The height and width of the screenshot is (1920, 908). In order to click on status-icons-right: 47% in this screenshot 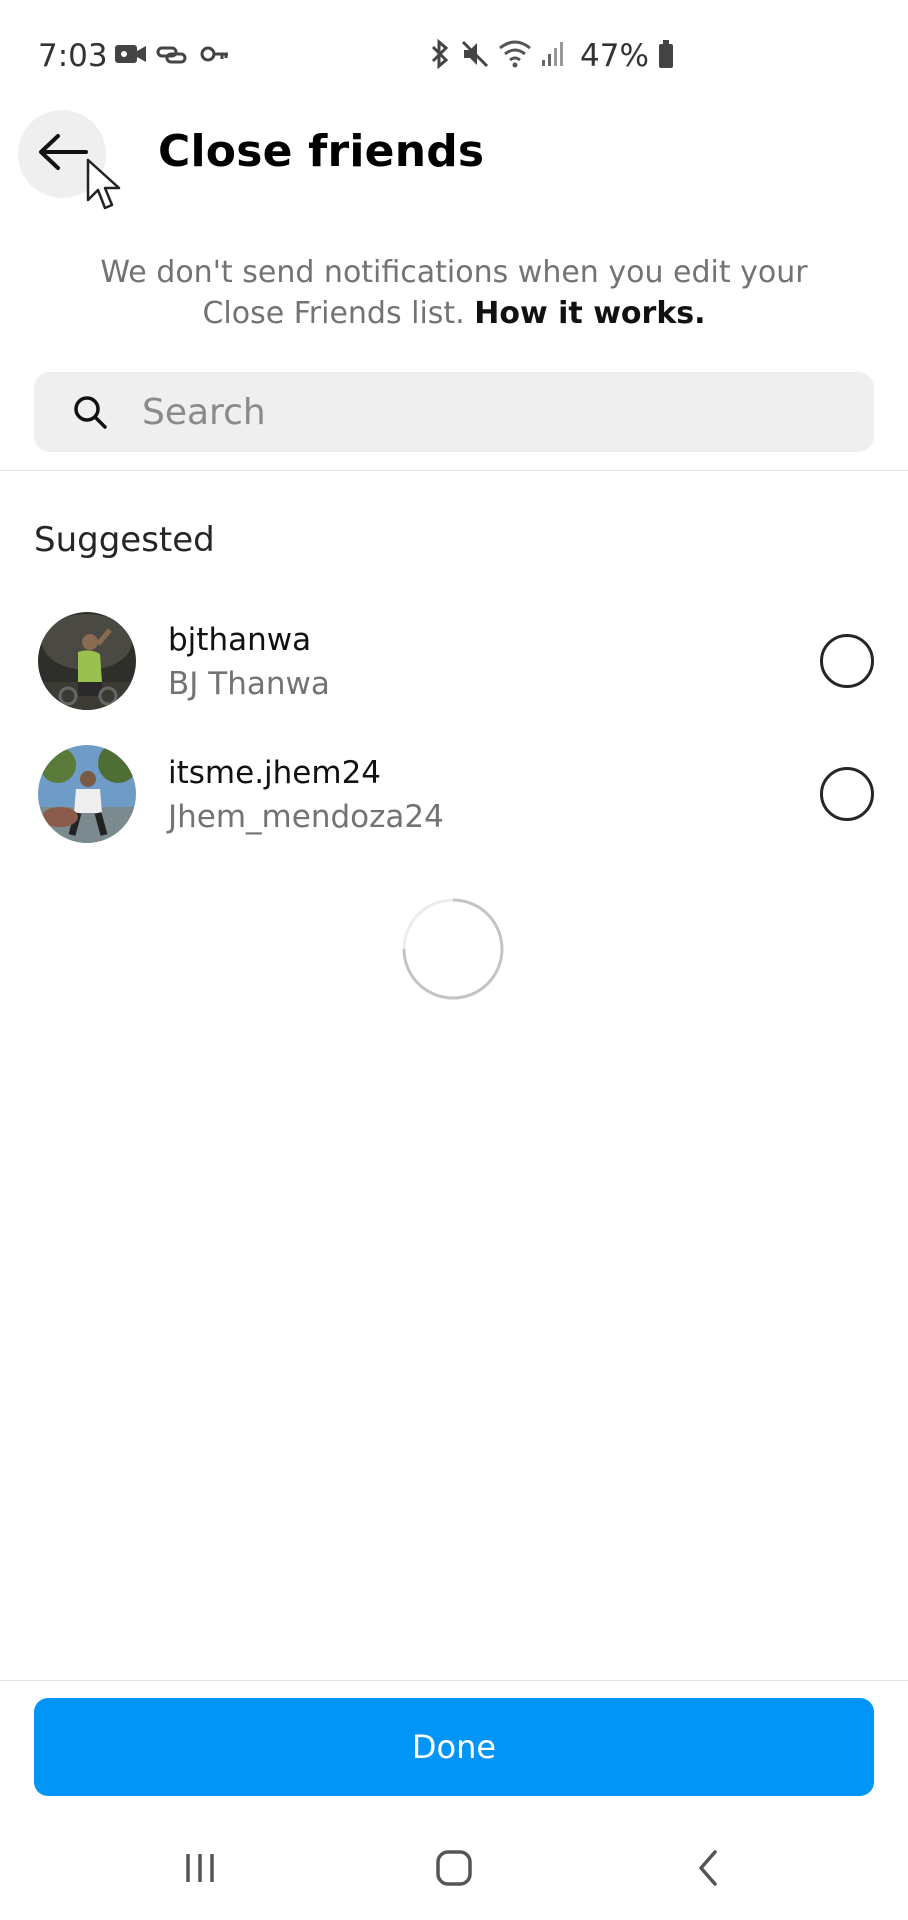, I will do `click(551, 56)`.